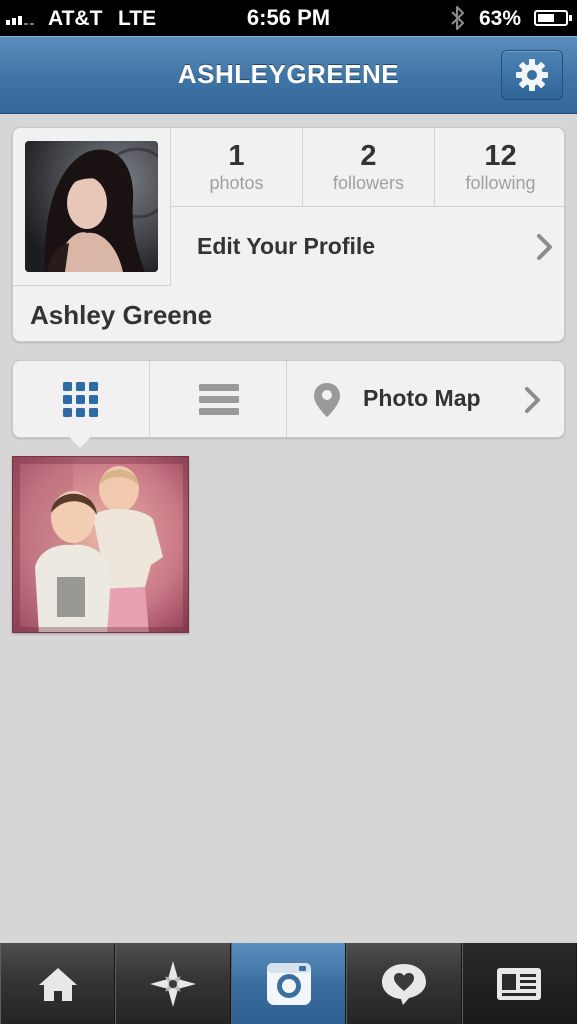 The width and height of the screenshot is (577, 1024). Describe the element at coordinates (286, 246) in the screenshot. I see `edit-profile-label: Edit Your Profile` at that location.